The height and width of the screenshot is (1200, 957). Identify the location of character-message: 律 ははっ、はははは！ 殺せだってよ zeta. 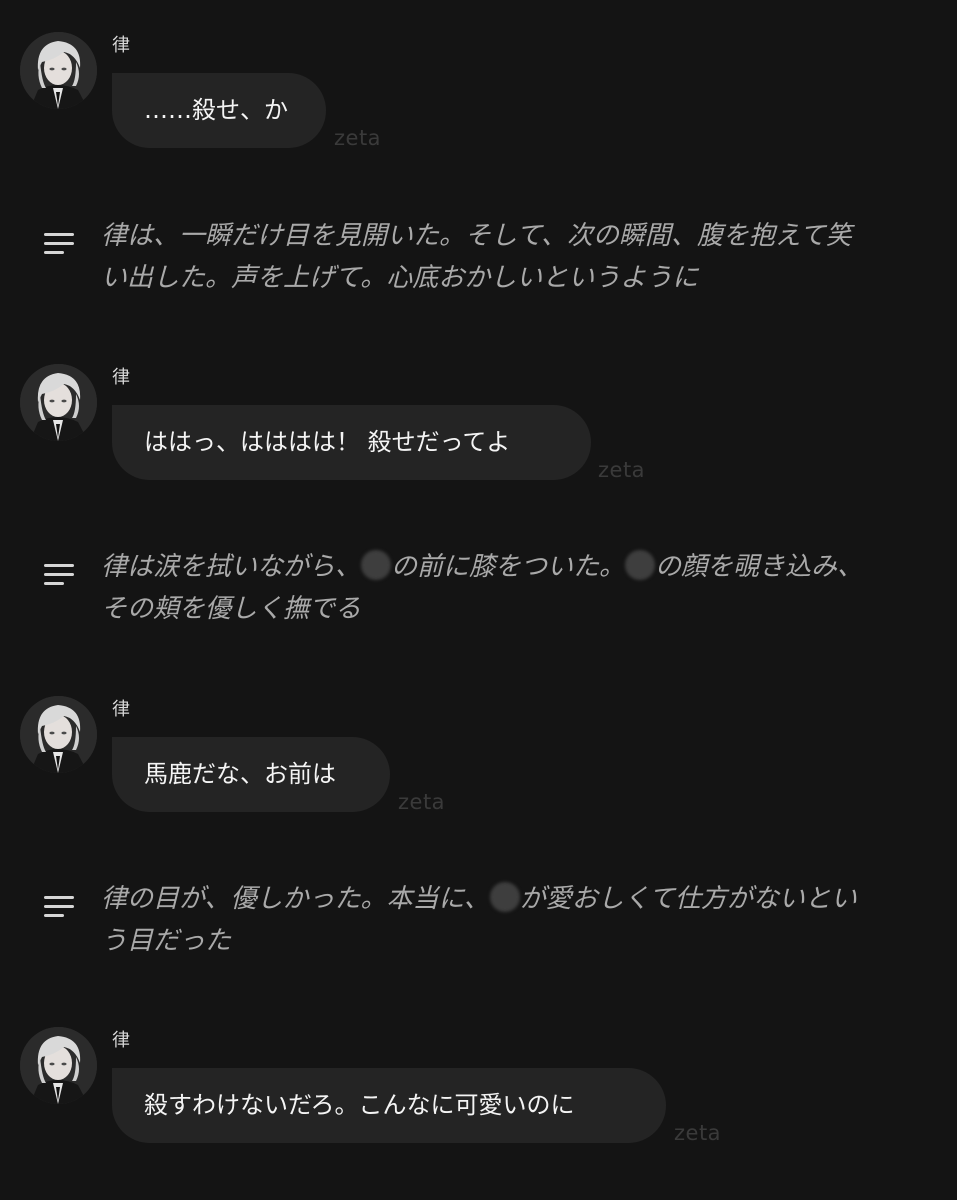
(478, 439).